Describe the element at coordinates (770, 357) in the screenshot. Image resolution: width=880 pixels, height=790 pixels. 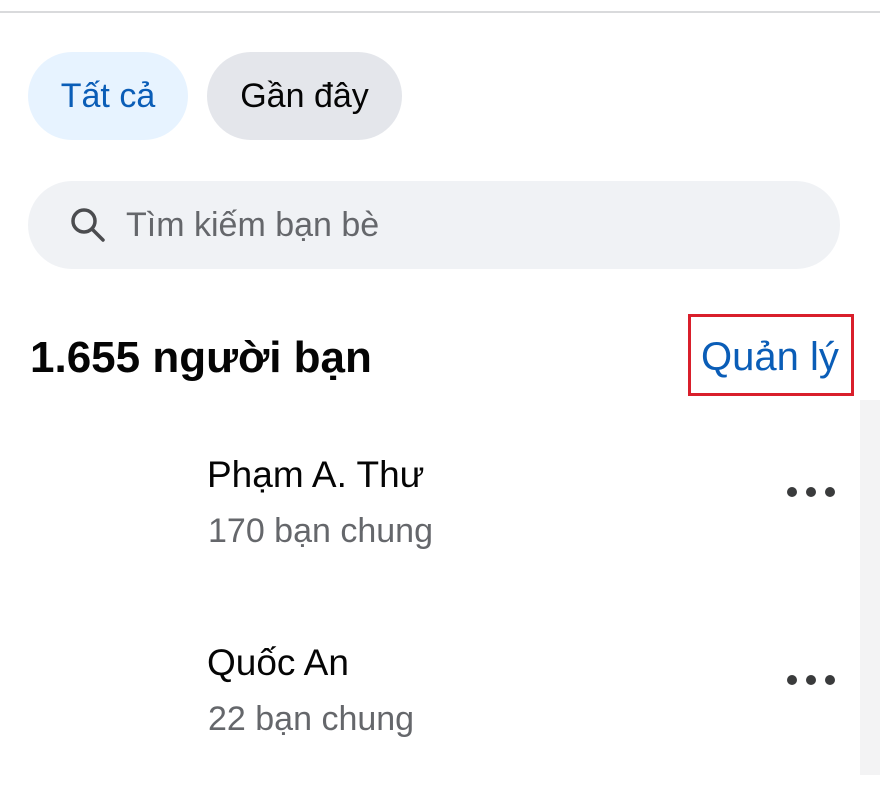
I see `manage-link: Quản lý` at that location.